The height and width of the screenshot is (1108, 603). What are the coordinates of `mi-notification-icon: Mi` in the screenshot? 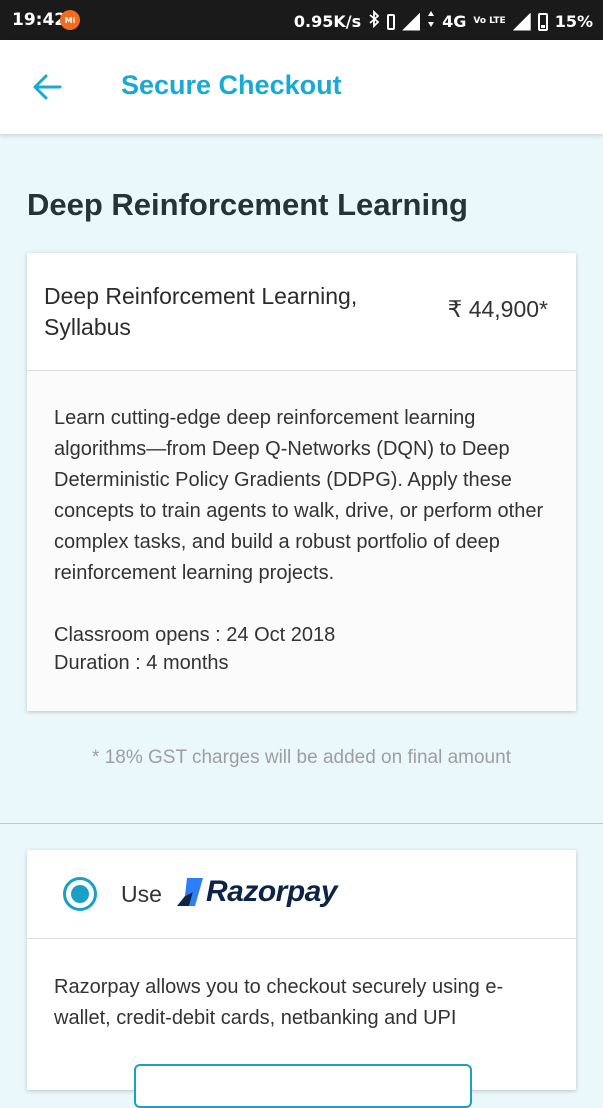 It's located at (70, 20).